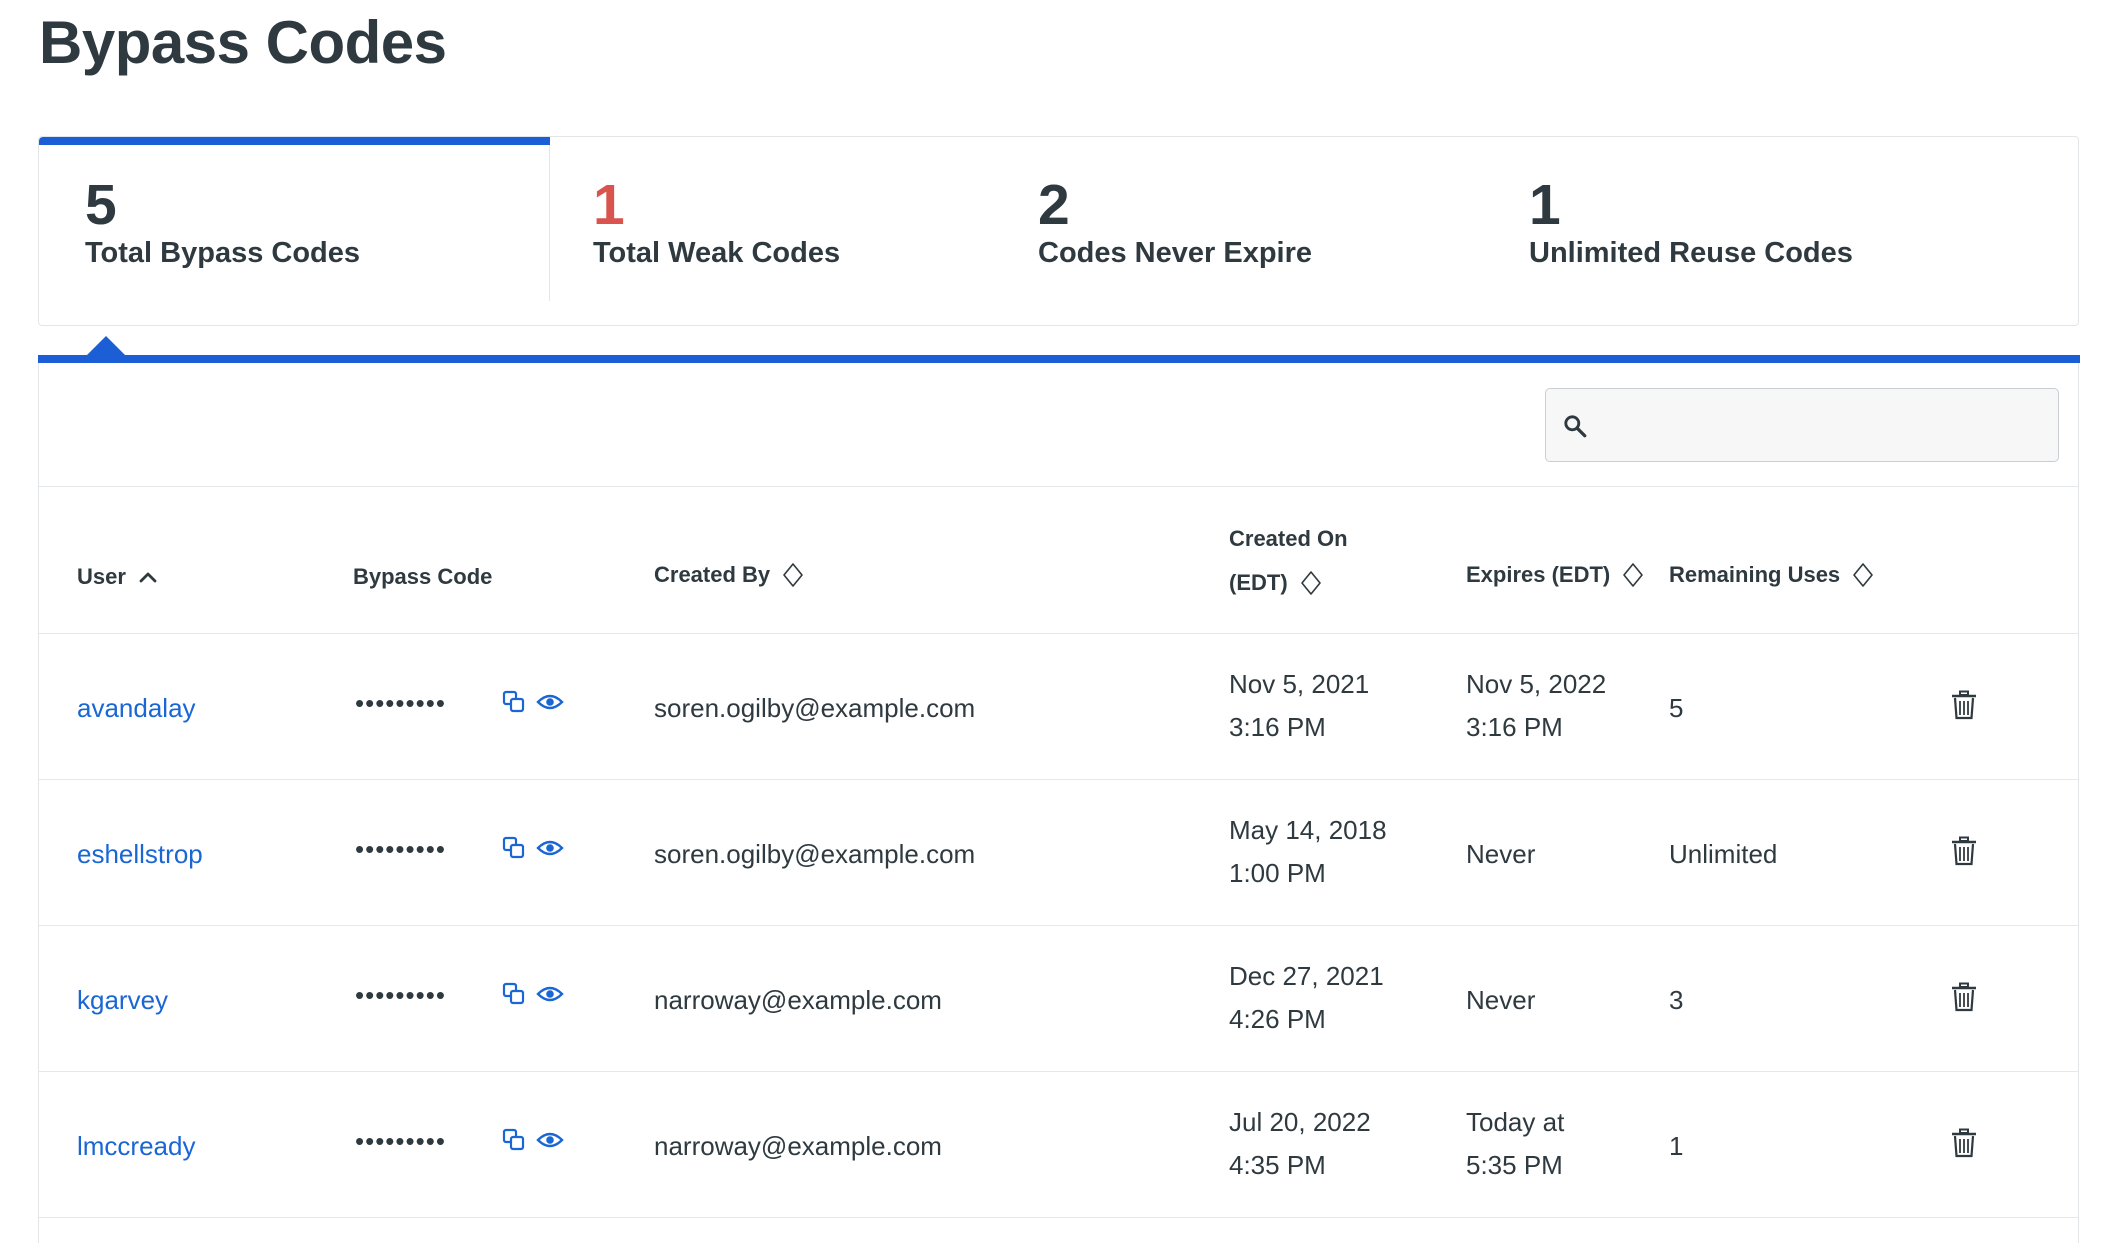 The height and width of the screenshot is (1243, 2104). Describe the element at coordinates (1515, 1144) in the screenshot. I see `expires: Today at 5:35 PM` at that location.